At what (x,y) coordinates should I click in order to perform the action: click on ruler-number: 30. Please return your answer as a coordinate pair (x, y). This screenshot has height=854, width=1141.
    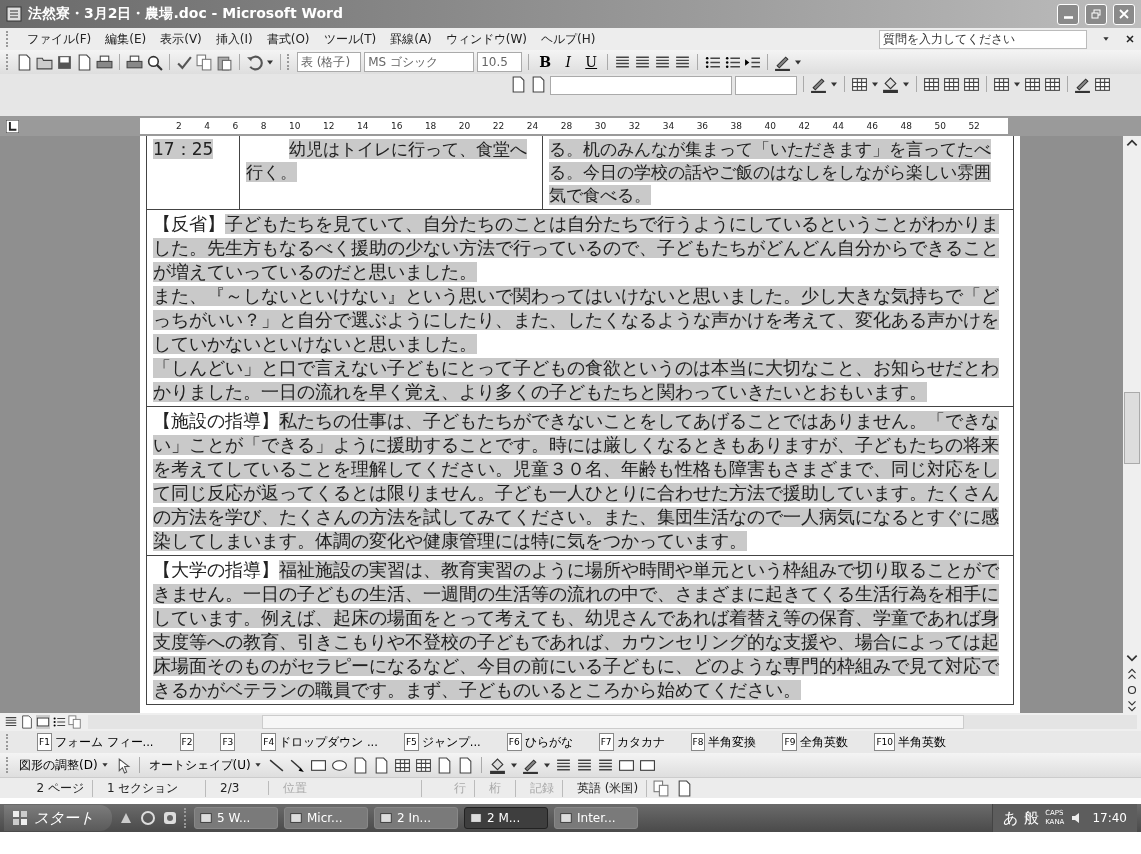
    Looking at the image, I should click on (600, 126).